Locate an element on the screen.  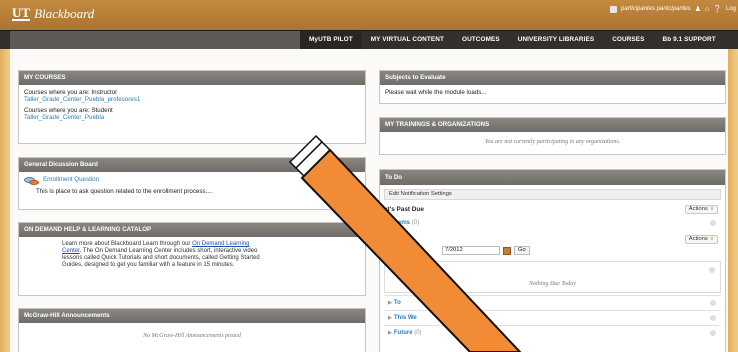
user-bar: participantes participantes ♟ ⌂ ❔ Log is located at coordinates (674, 9).